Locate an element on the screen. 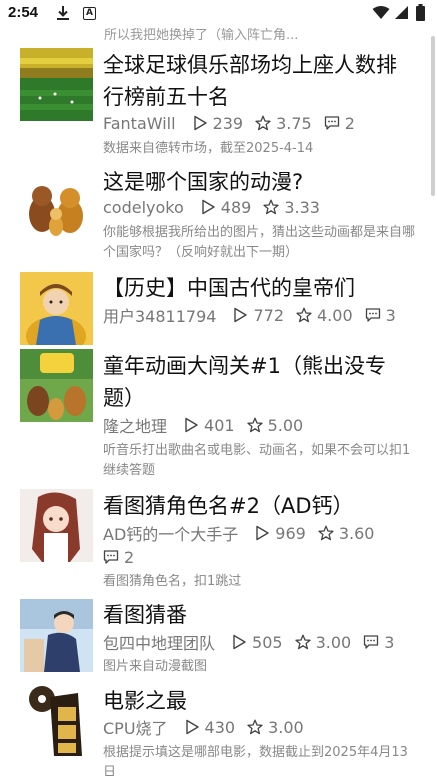 The image size is (437, 776). item-meta: CPU烧了 430 3.00 is located at coordinates (209, 727).